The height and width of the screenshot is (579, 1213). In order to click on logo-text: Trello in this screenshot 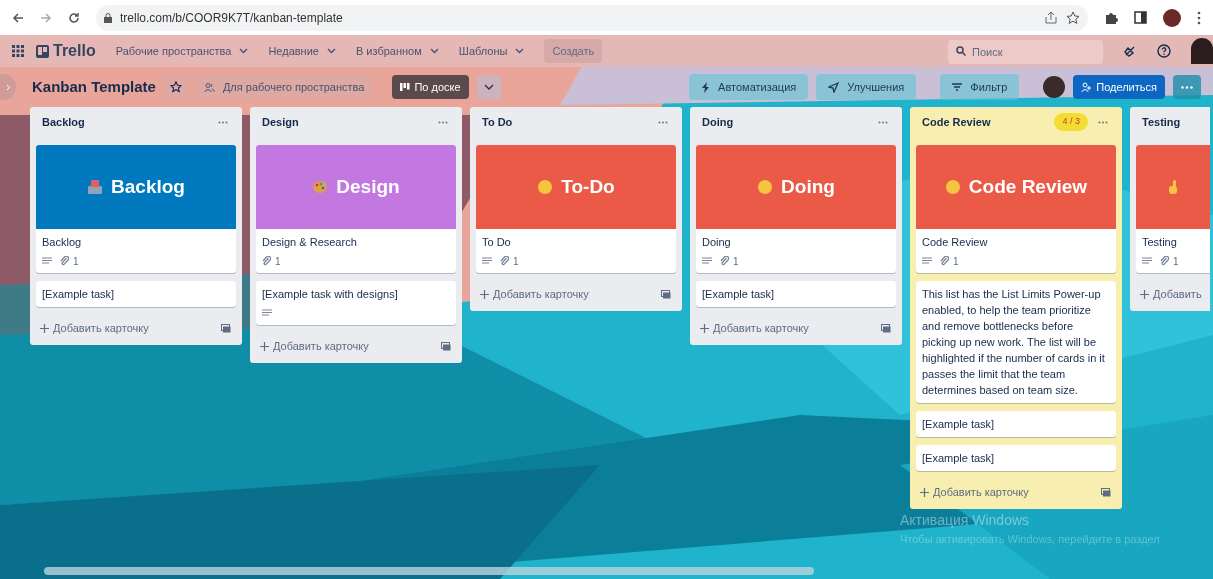, I will do `click(74, 51)`.